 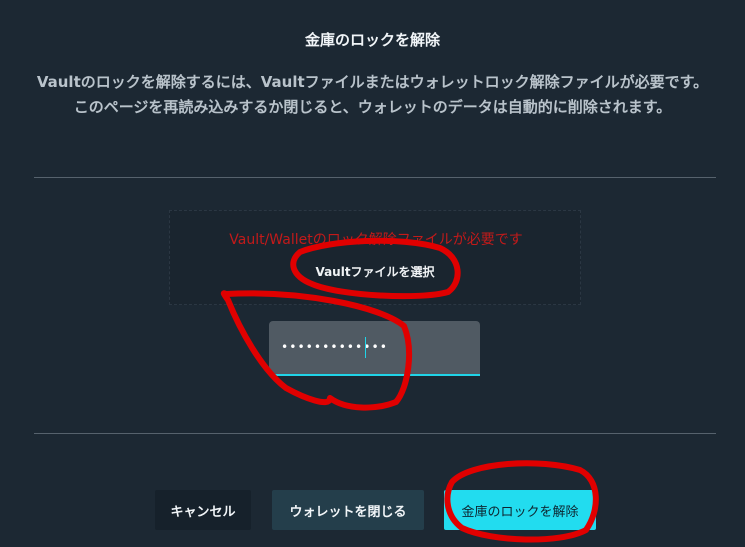 What do you see at coordinates (375, 433) in the screenshot?
I see `bottom-divider` at bounding box center [375, 433].